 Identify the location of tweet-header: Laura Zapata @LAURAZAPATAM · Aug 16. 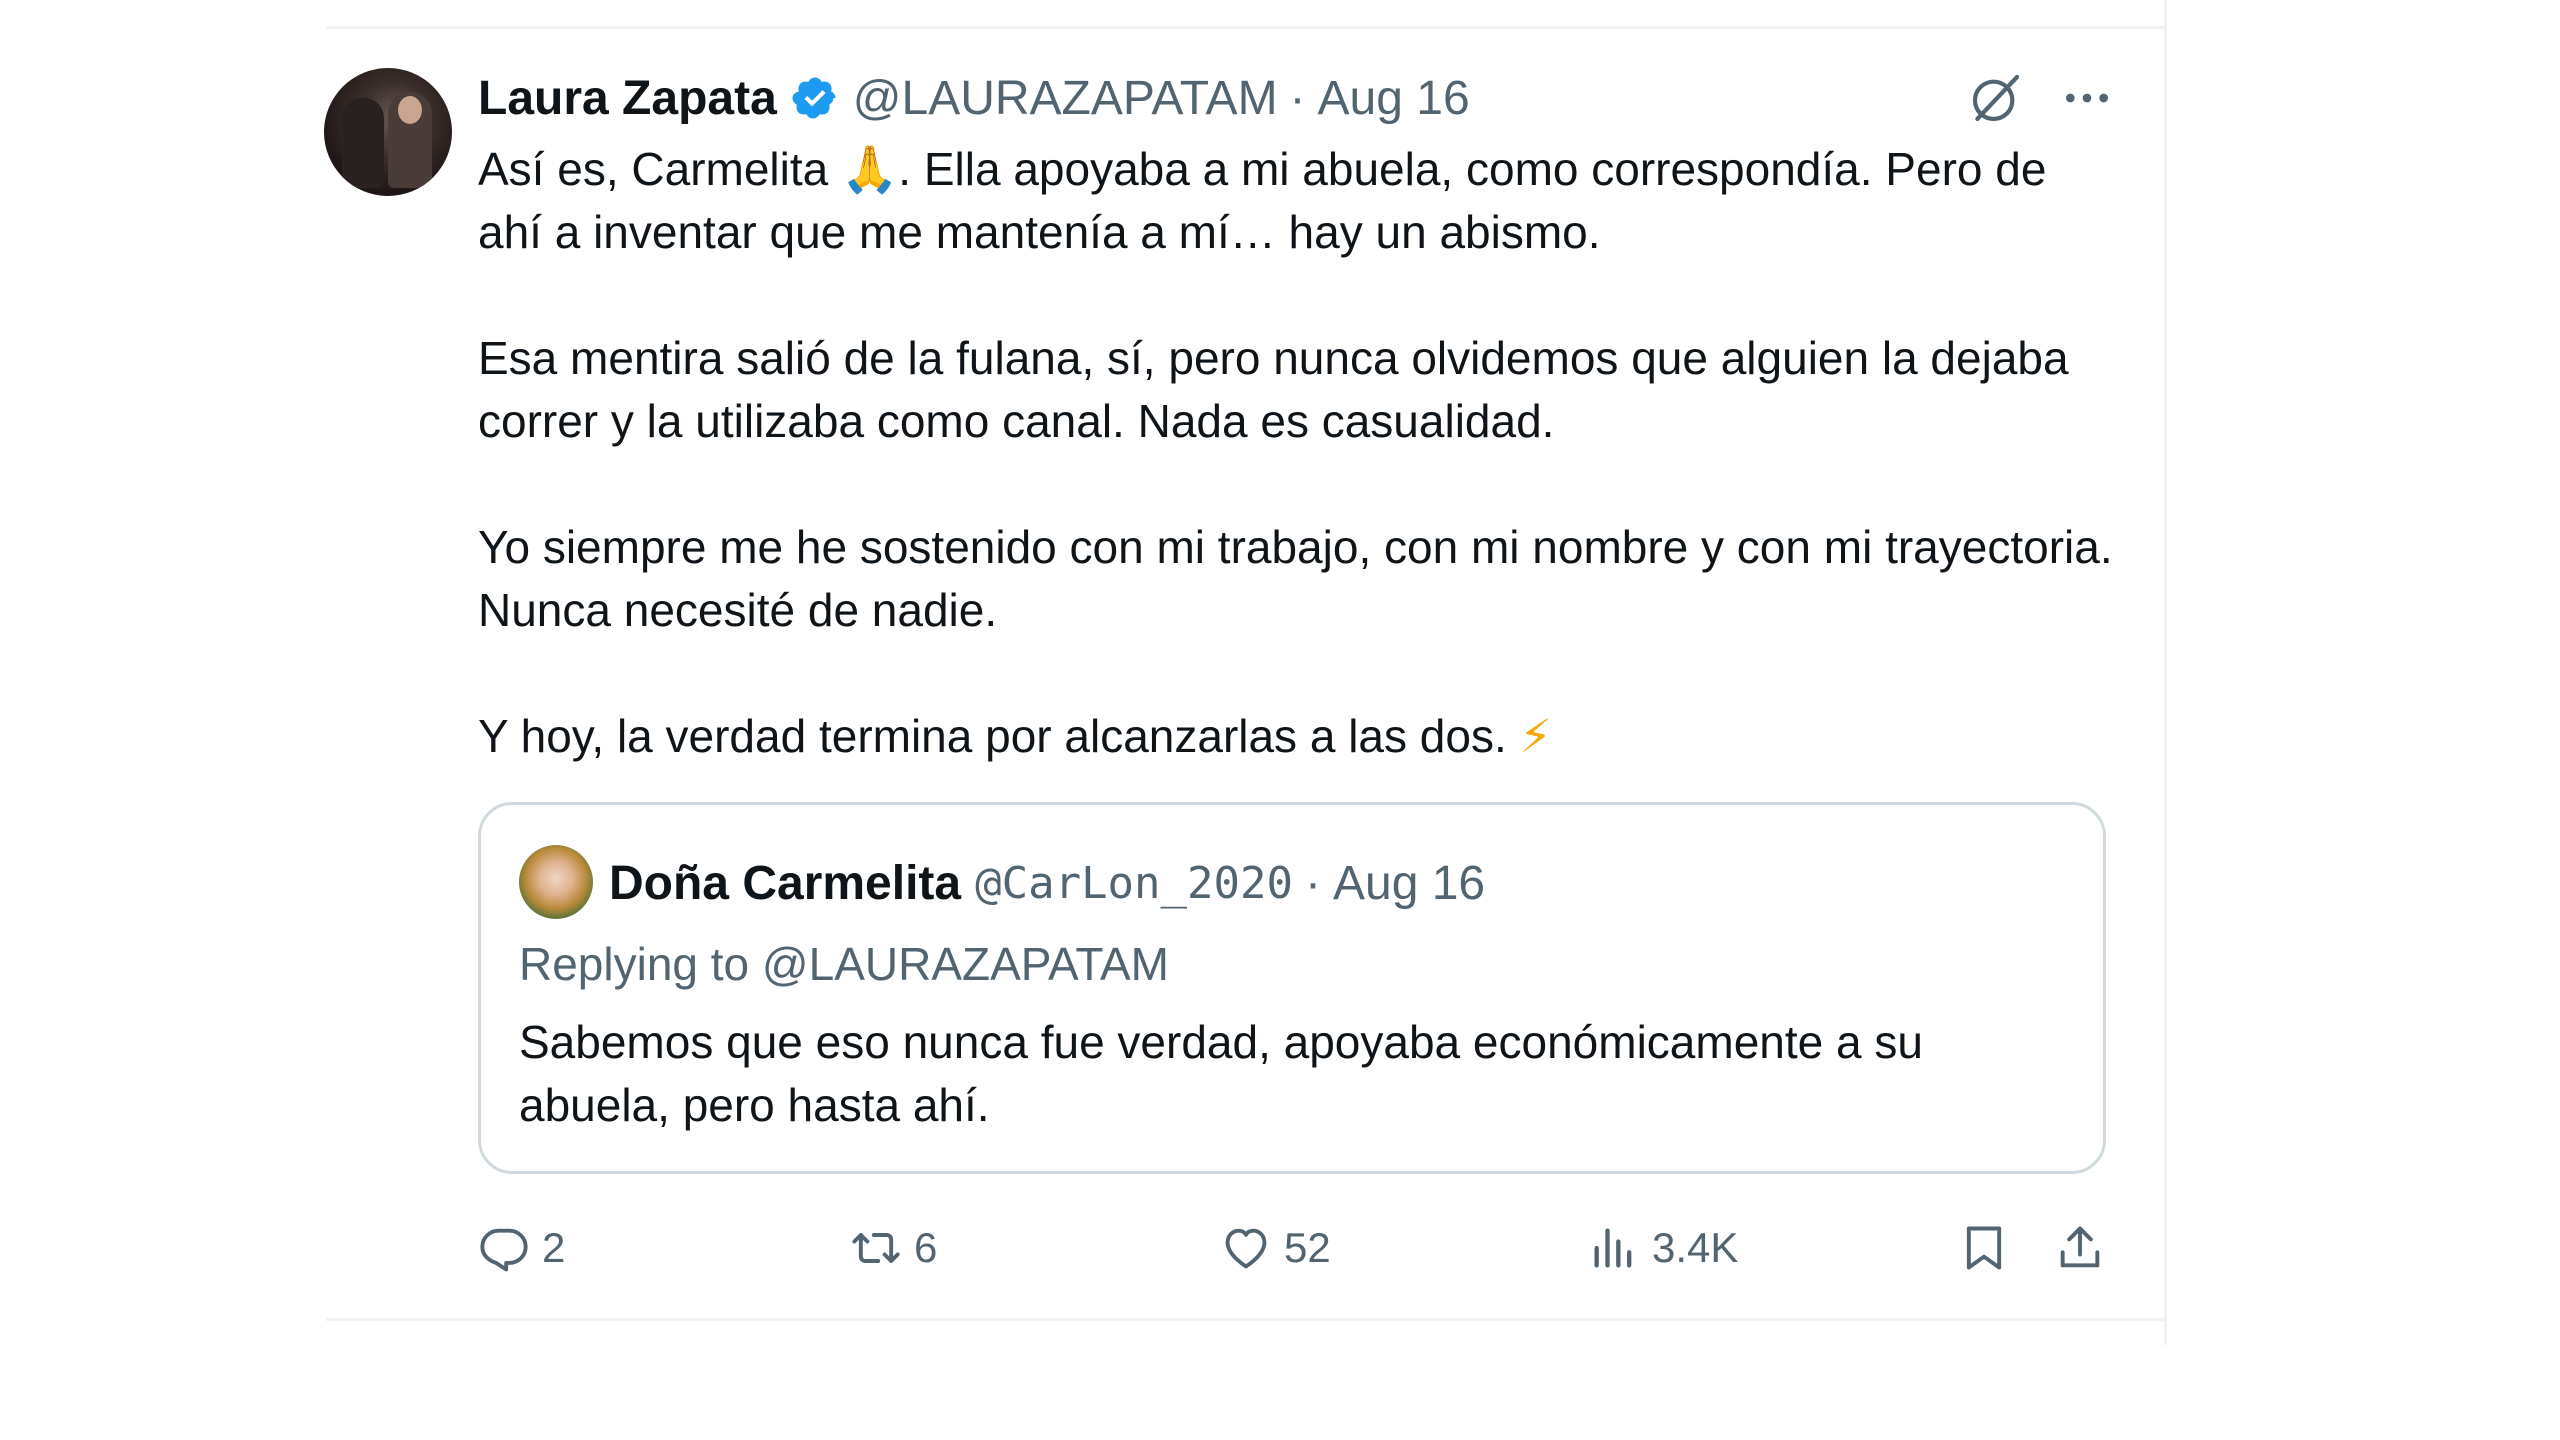
(974, 98).